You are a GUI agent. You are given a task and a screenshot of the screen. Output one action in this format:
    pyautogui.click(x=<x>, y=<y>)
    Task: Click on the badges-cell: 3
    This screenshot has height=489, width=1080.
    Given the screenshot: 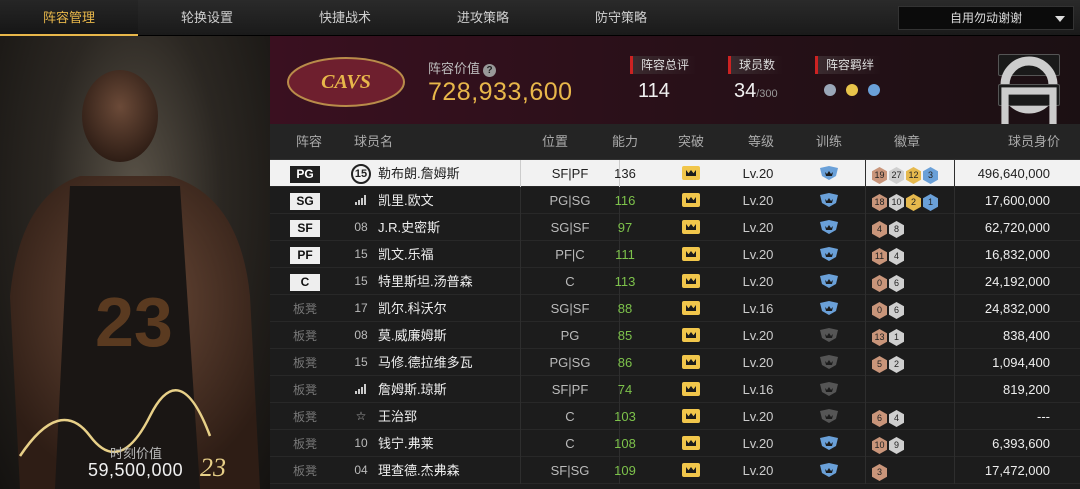 What is the action you would take?
    pyautogui.click(x=910, y=470)
    